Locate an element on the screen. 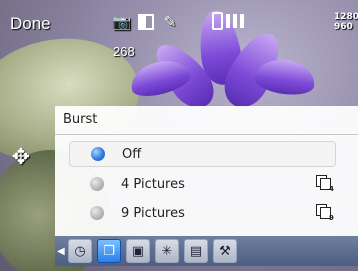 Image resolution: width=358 pixels, height=271 pixels. burst-option-4-pictures: 4 Pictures 4 is located at coordinates (201, 184).